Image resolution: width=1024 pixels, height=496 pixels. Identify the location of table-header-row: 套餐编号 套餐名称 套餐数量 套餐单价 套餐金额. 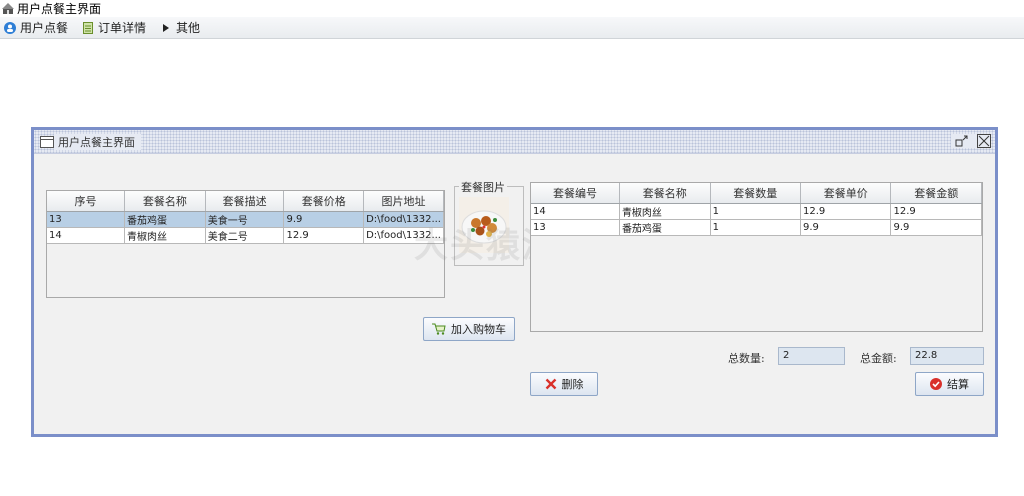
(756, 193).